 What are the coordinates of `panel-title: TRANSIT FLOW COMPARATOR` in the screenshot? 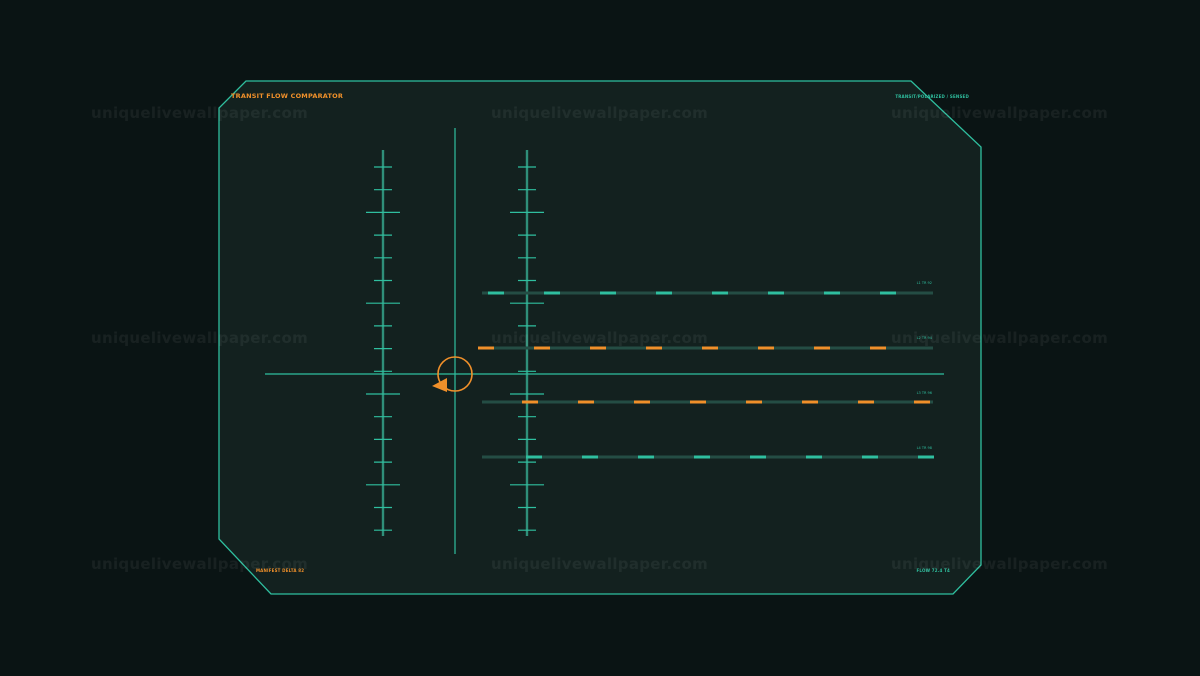 It's located at (287, 96).